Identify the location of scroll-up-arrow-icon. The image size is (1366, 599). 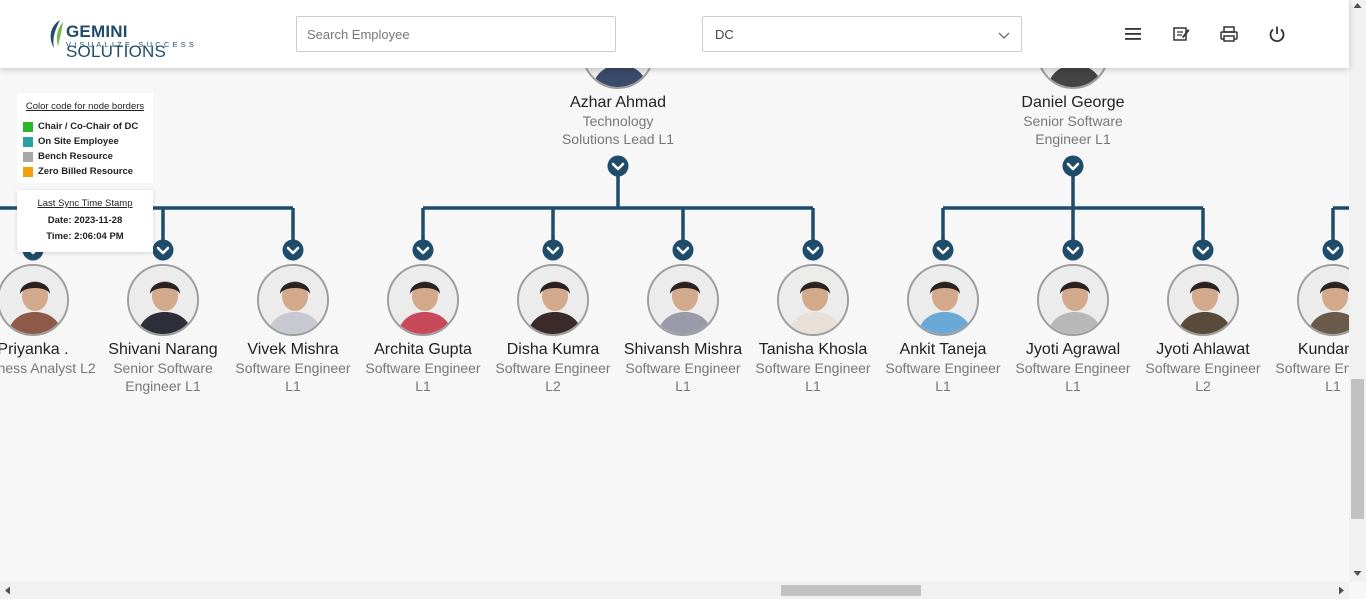
(1357, 5).